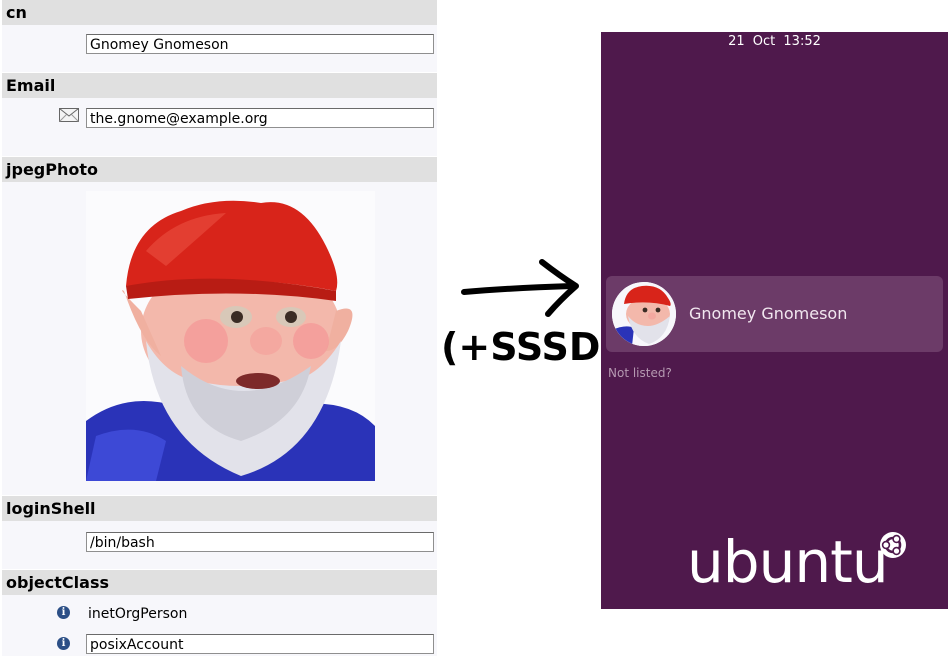 The image size is (950, 656). Describe the element at coordinates (230, 336) in the screenshot. I see `gnome-photo` at that location.